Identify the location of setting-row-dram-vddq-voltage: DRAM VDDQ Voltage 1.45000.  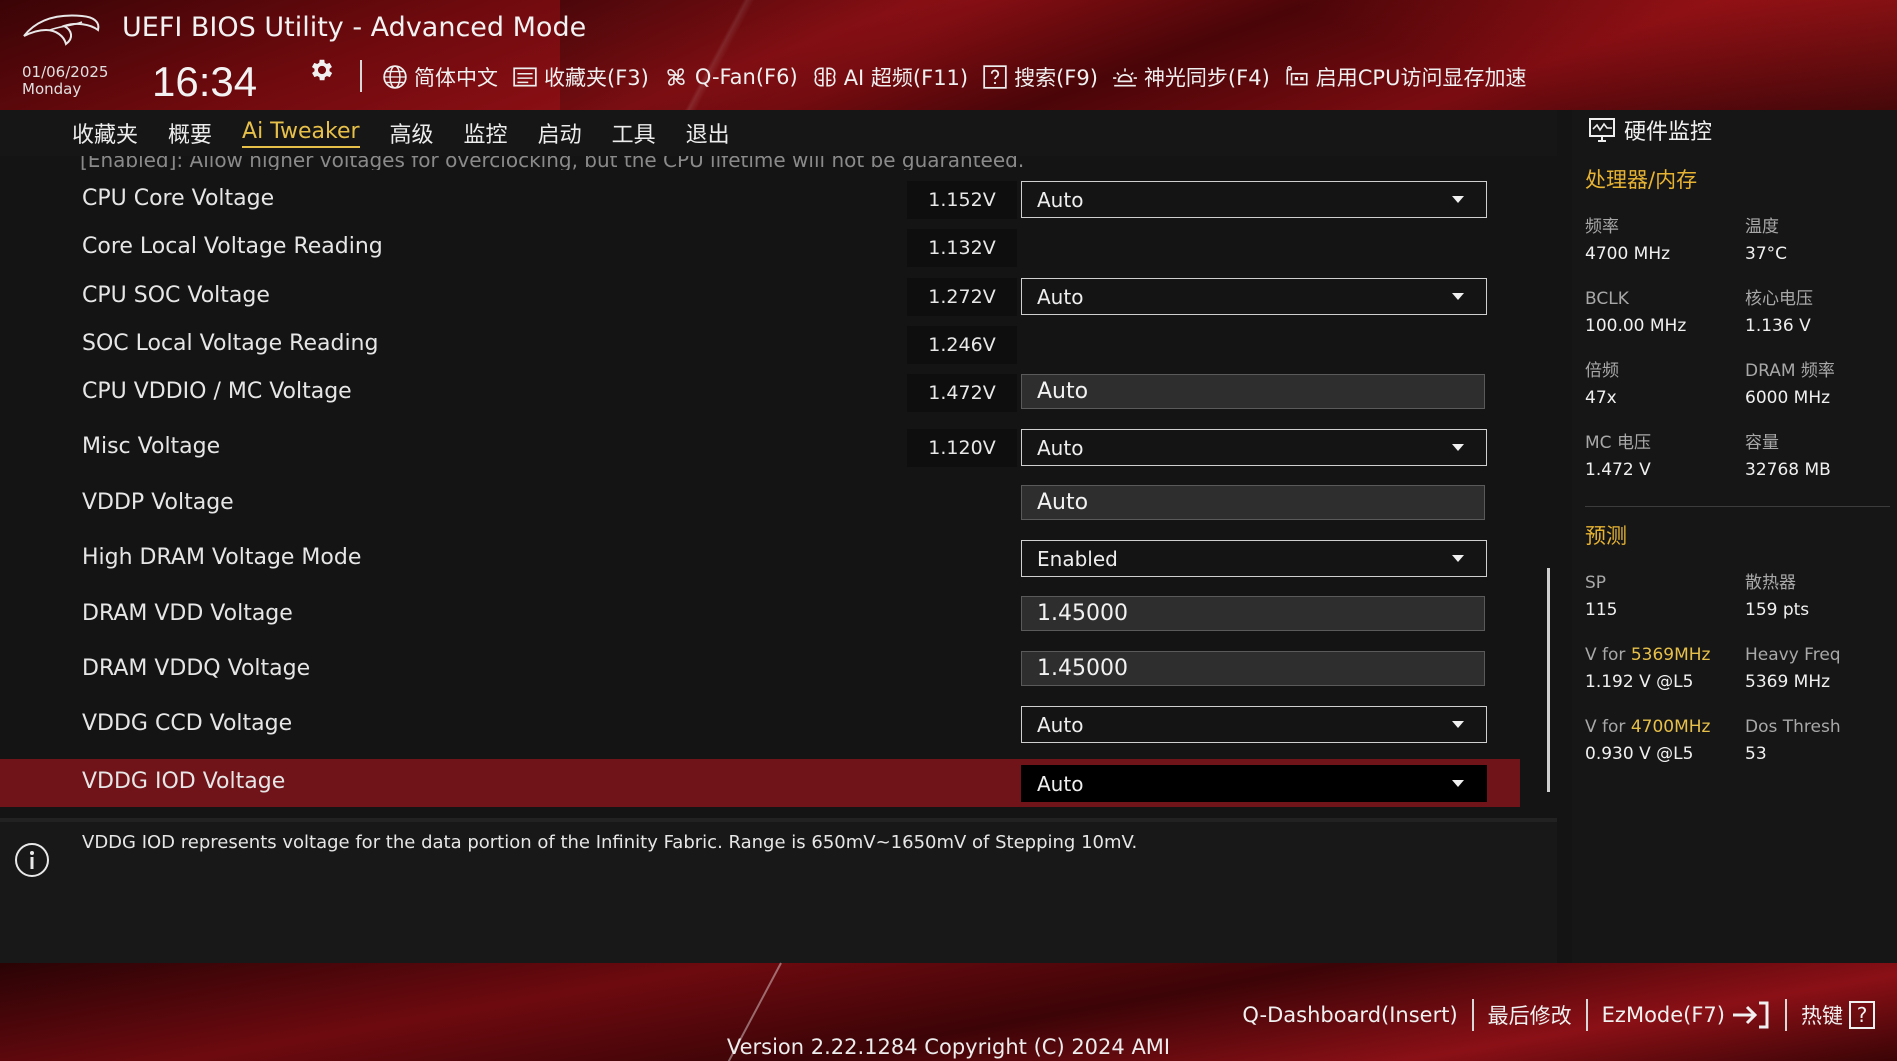
(760, 670).